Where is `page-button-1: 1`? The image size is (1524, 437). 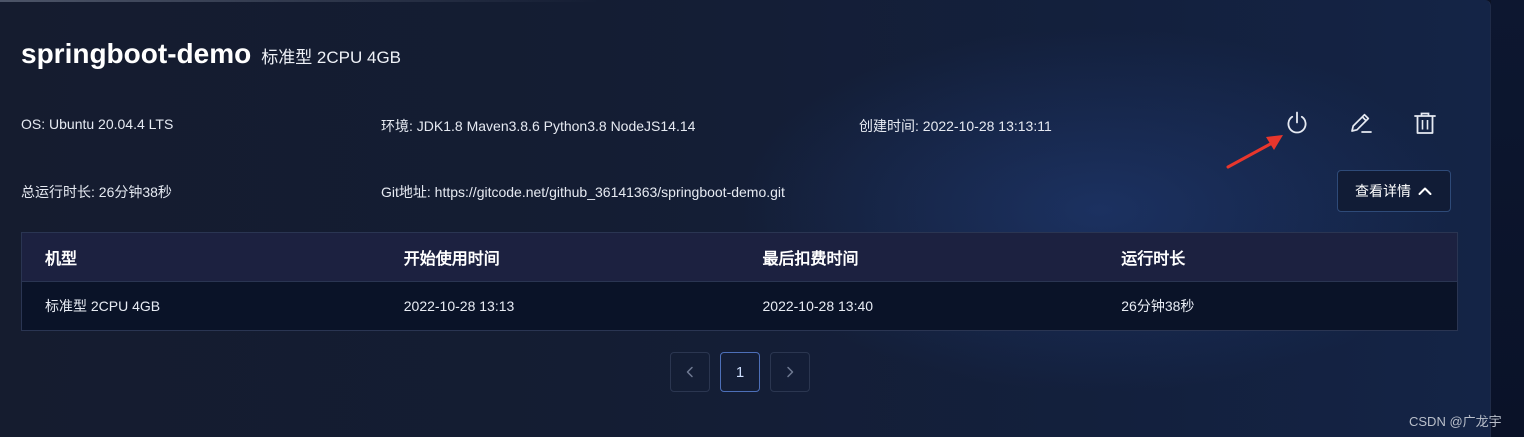 page-button-1: 1 is located at coordinates (740, 372).